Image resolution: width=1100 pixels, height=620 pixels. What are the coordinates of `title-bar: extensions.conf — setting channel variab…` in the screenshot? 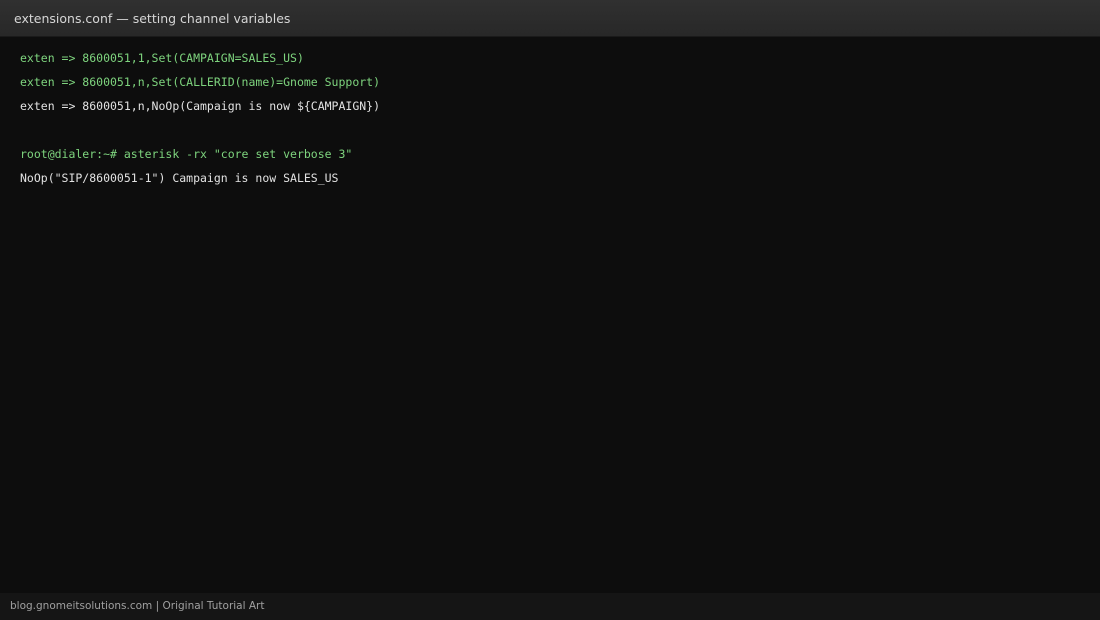 It's located at (550, 18).